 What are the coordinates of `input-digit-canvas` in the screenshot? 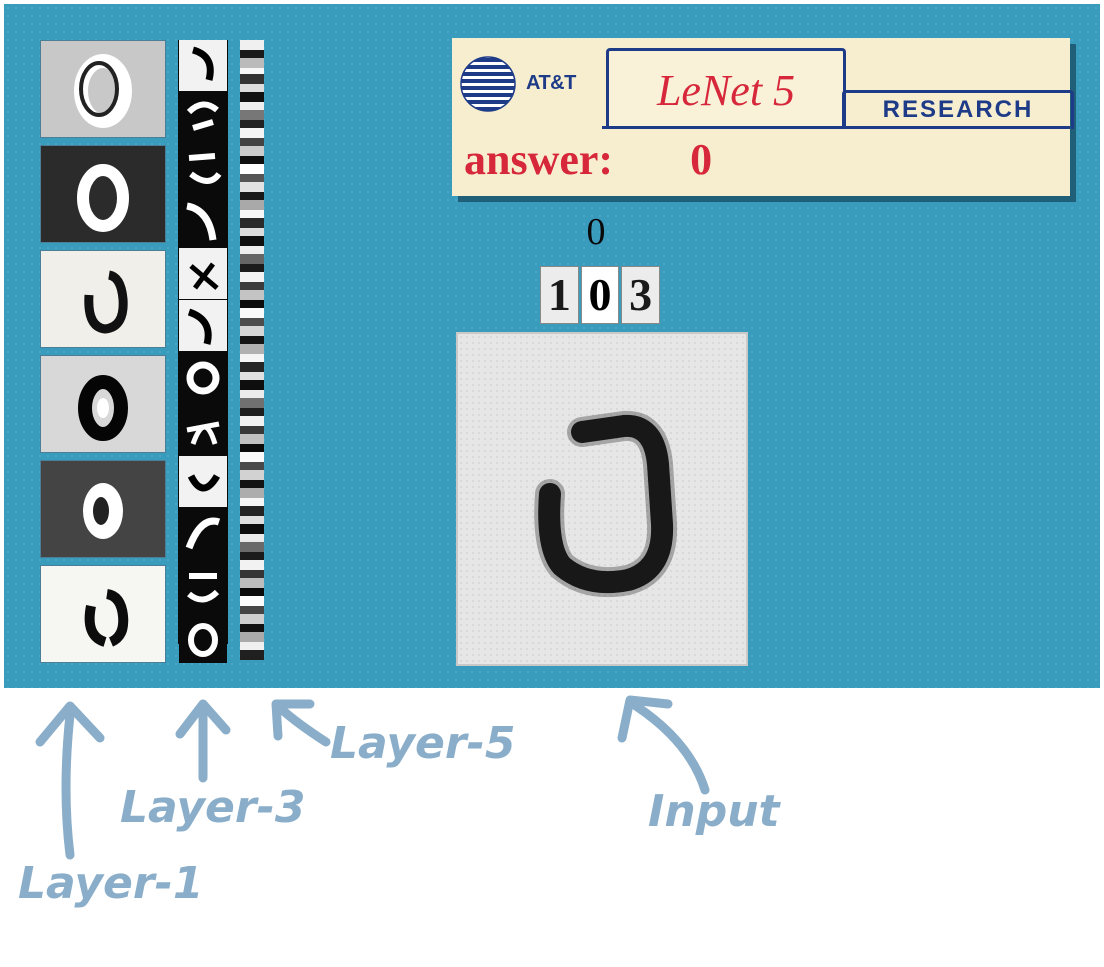 It's located at (602, 499).